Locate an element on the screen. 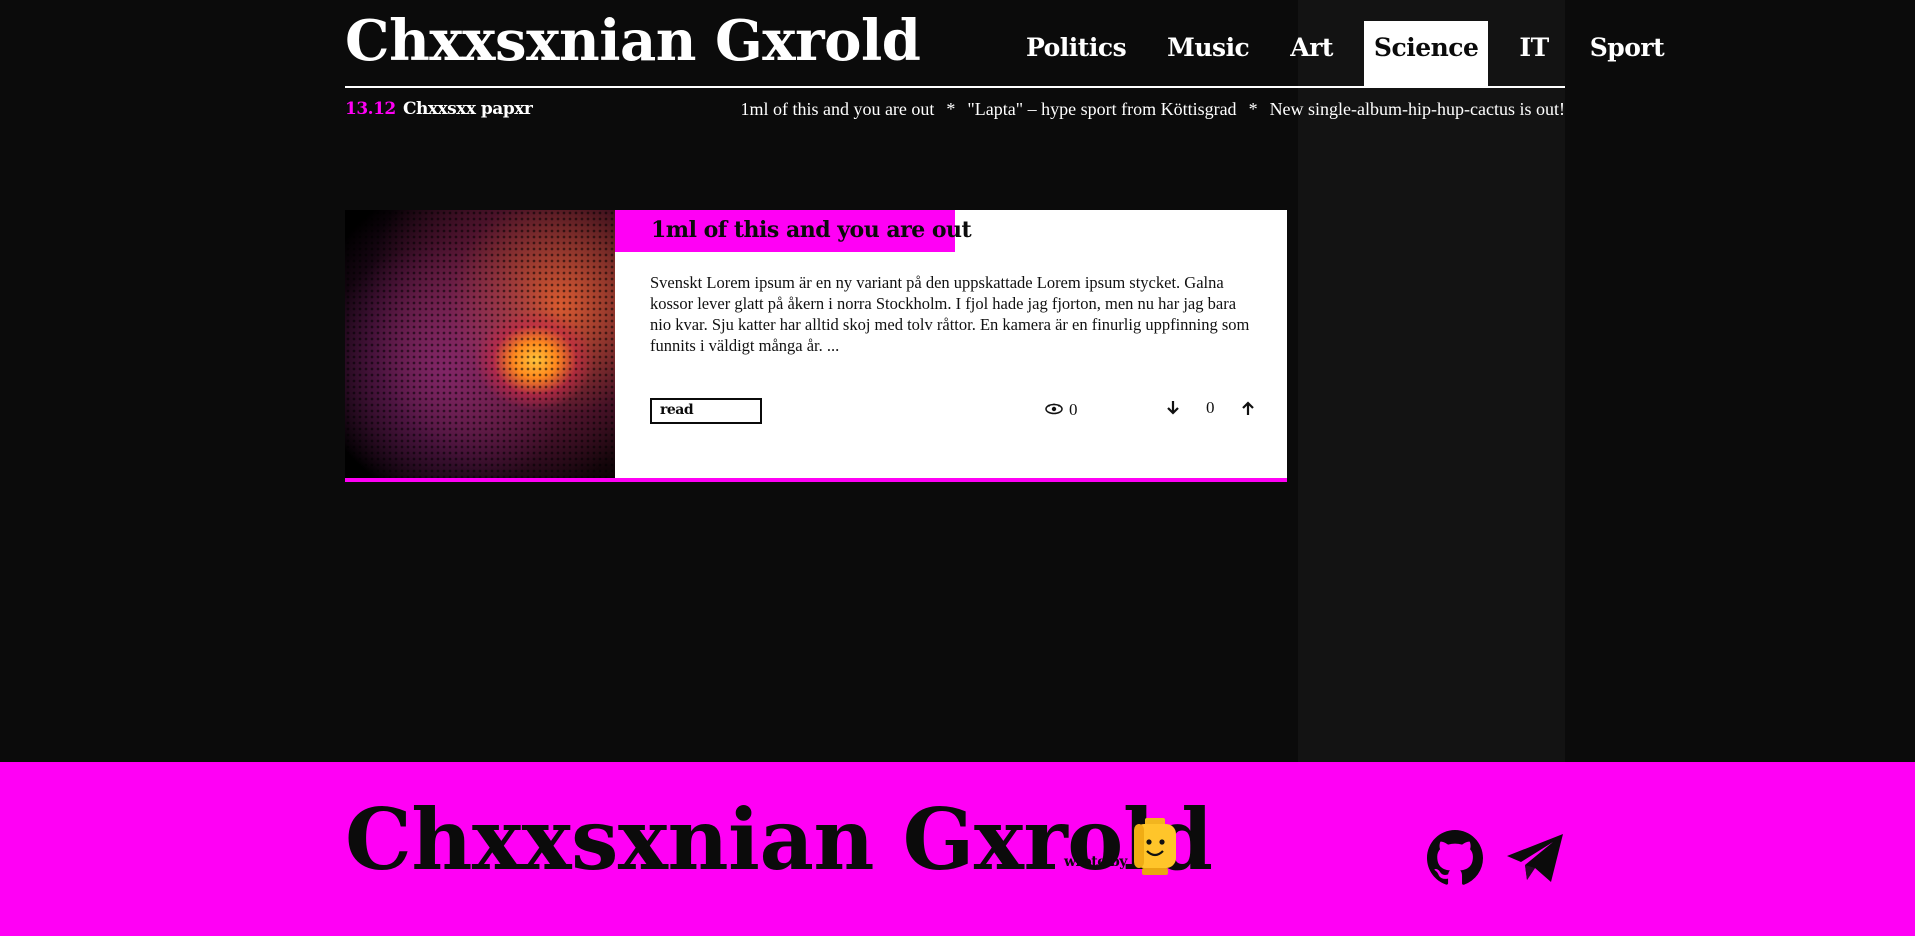 The width and height of the screenshot is (1915, 936). nav-art: Art is located at coordinates (1311, 54).